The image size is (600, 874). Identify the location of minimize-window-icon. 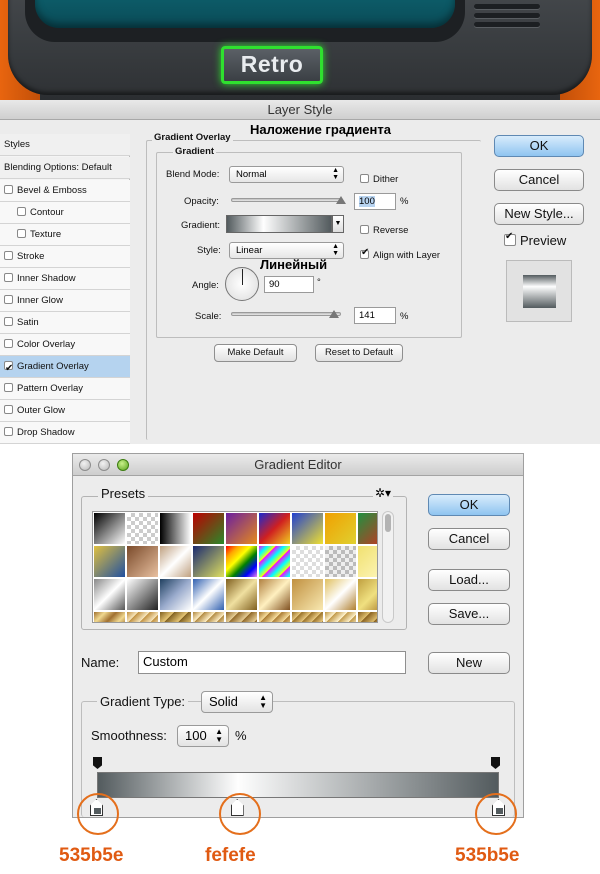
(104, 465).